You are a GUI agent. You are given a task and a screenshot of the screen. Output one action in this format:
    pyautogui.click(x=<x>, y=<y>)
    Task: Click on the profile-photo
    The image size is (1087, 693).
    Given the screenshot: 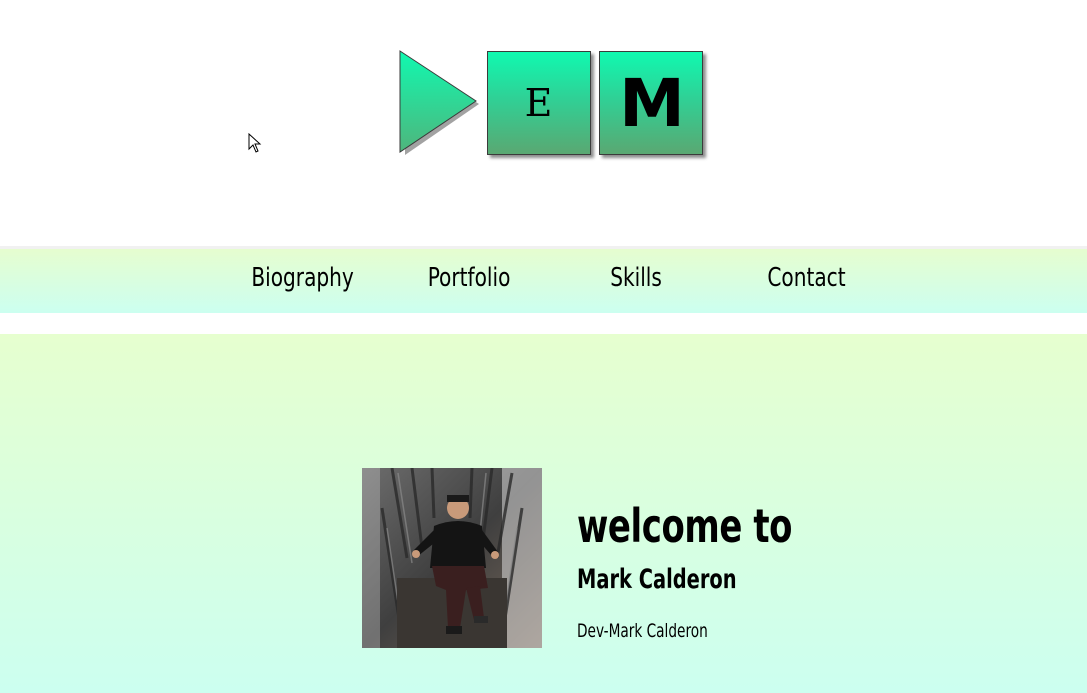 What is the action you would take?
    pyautogui.click(x=452, y=558)
    